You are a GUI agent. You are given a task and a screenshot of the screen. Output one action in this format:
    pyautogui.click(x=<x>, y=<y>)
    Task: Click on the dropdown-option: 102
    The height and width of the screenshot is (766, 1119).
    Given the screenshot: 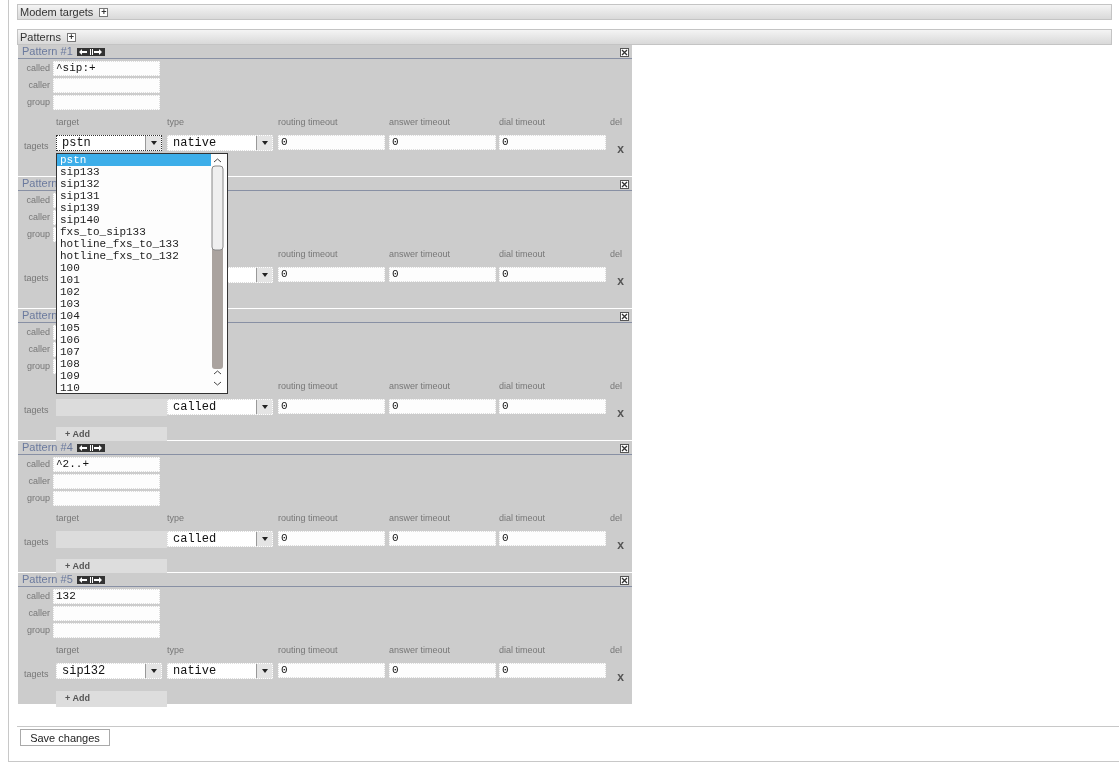 What is the action you would take?
    pyautogui.click(x=134, y=292)
    